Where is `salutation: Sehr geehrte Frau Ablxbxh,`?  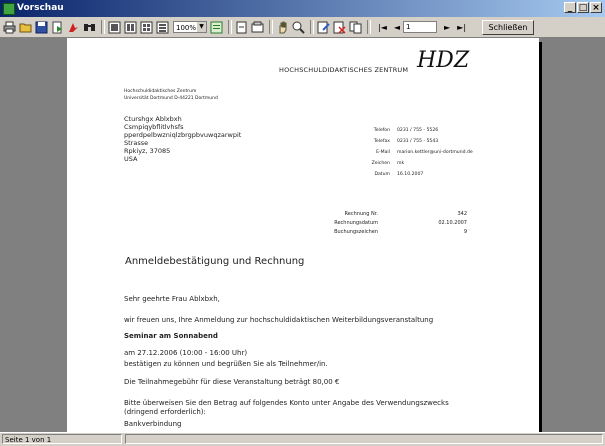
salutation: Sehr geehrte Frau Ablxbxh, is located at coordinates (172, 299).